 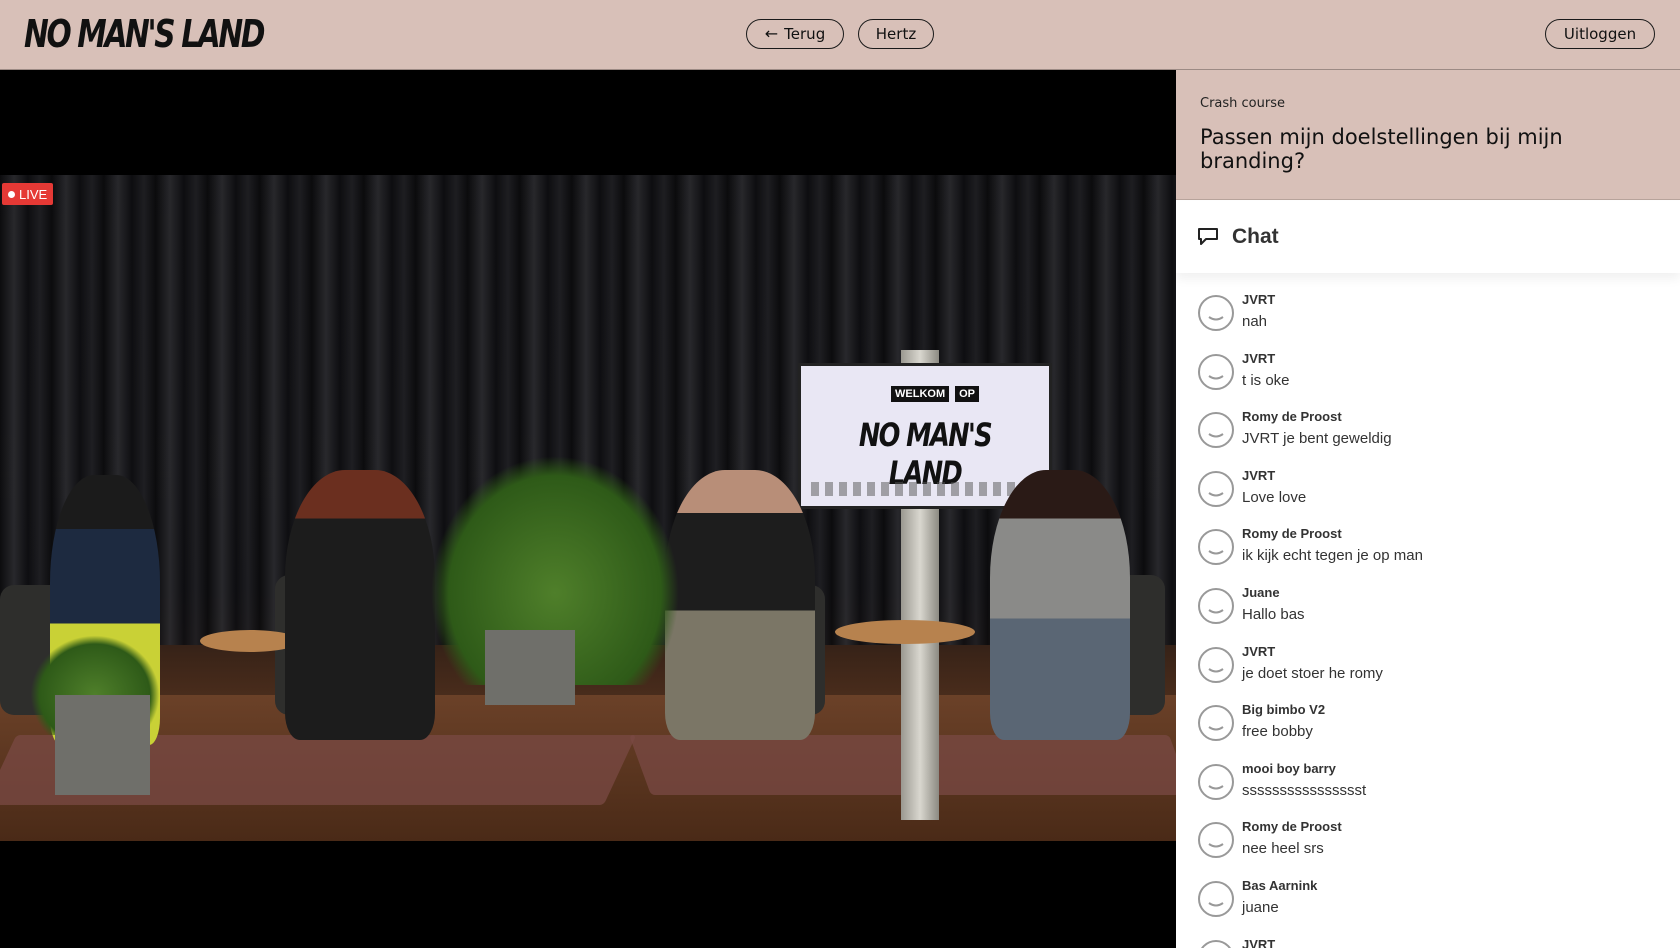 I want to click on chat-text: nah, so click(x=1255, y=321).